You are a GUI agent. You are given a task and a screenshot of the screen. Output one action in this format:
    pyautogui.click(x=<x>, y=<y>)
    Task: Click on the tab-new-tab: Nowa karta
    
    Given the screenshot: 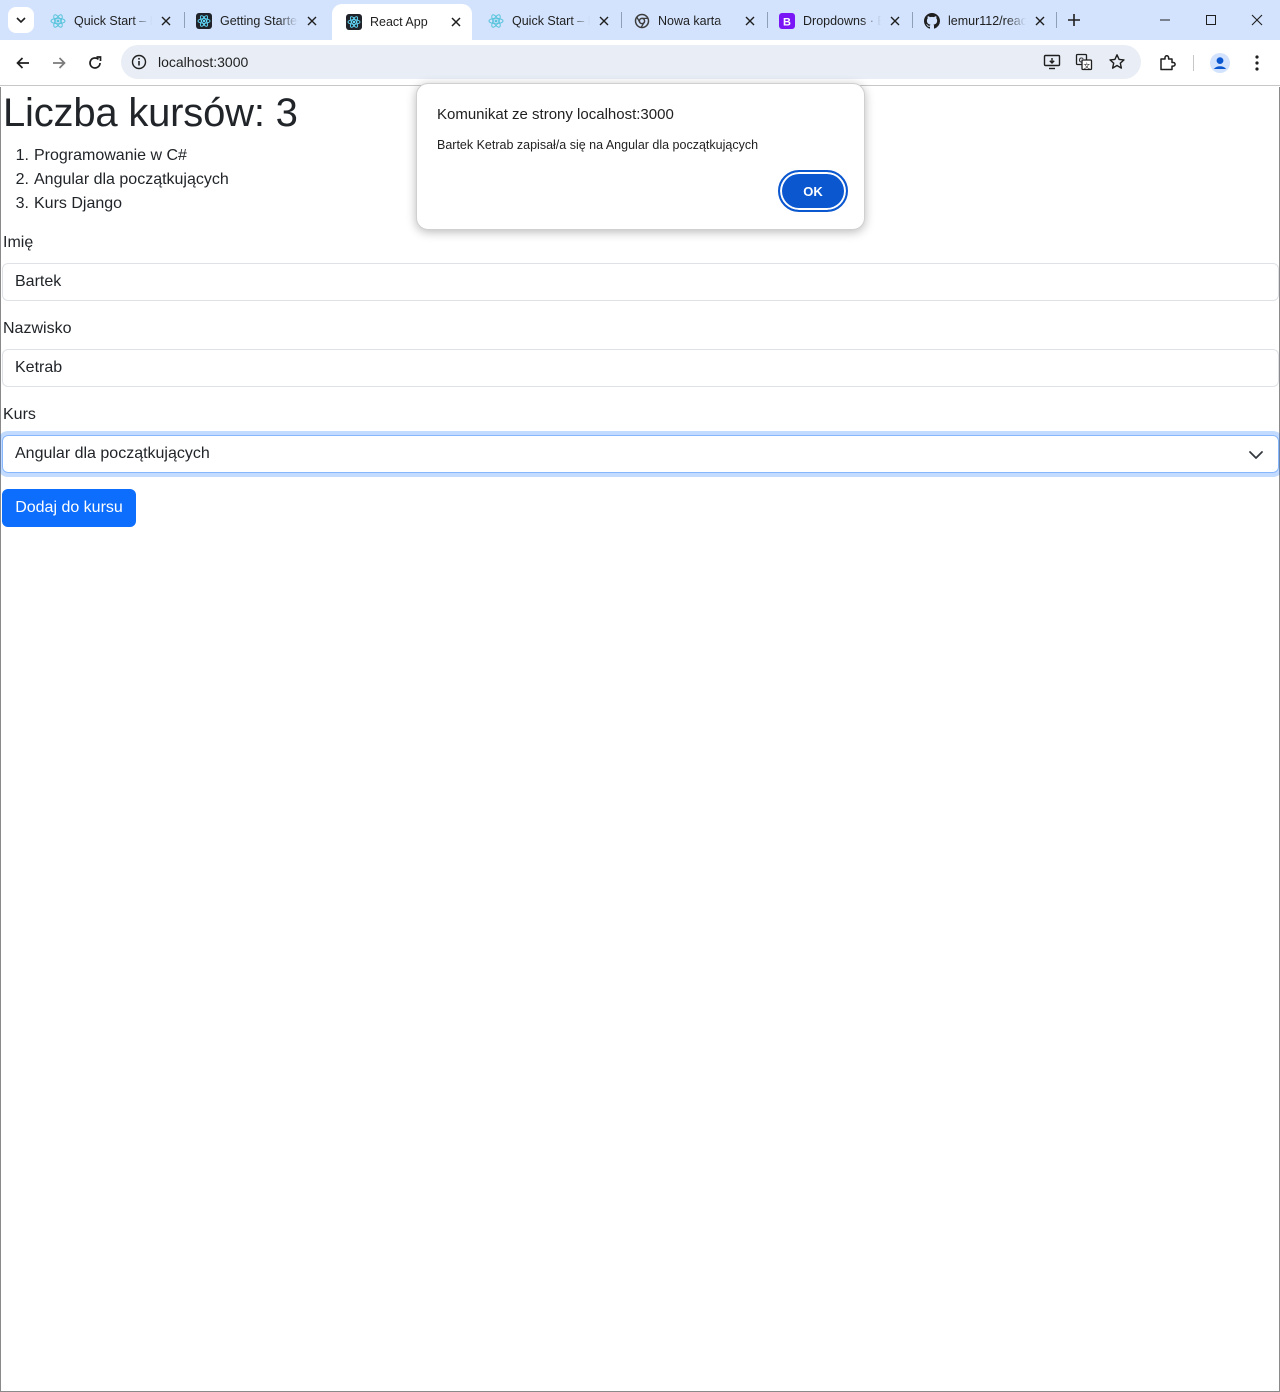 What is the action you would take?
    pyautogui.click(x=693, y=21)
    